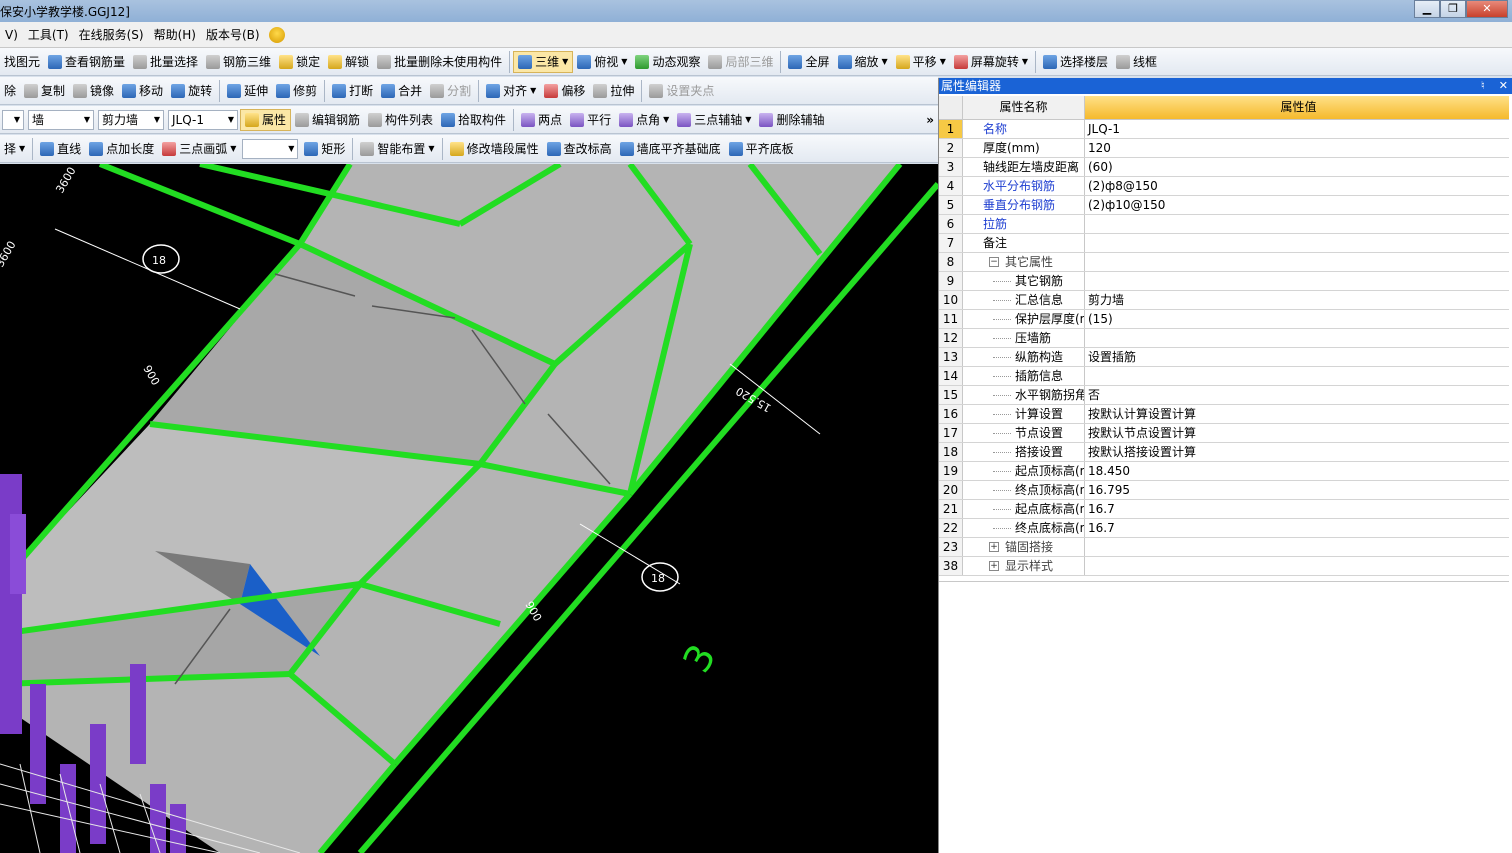 Image resolution: width=1512 pixels, height=853 pixels. Describe the element at coordinates (1297, 167) in the screenshot. I see `property-value: (60)` at that location.